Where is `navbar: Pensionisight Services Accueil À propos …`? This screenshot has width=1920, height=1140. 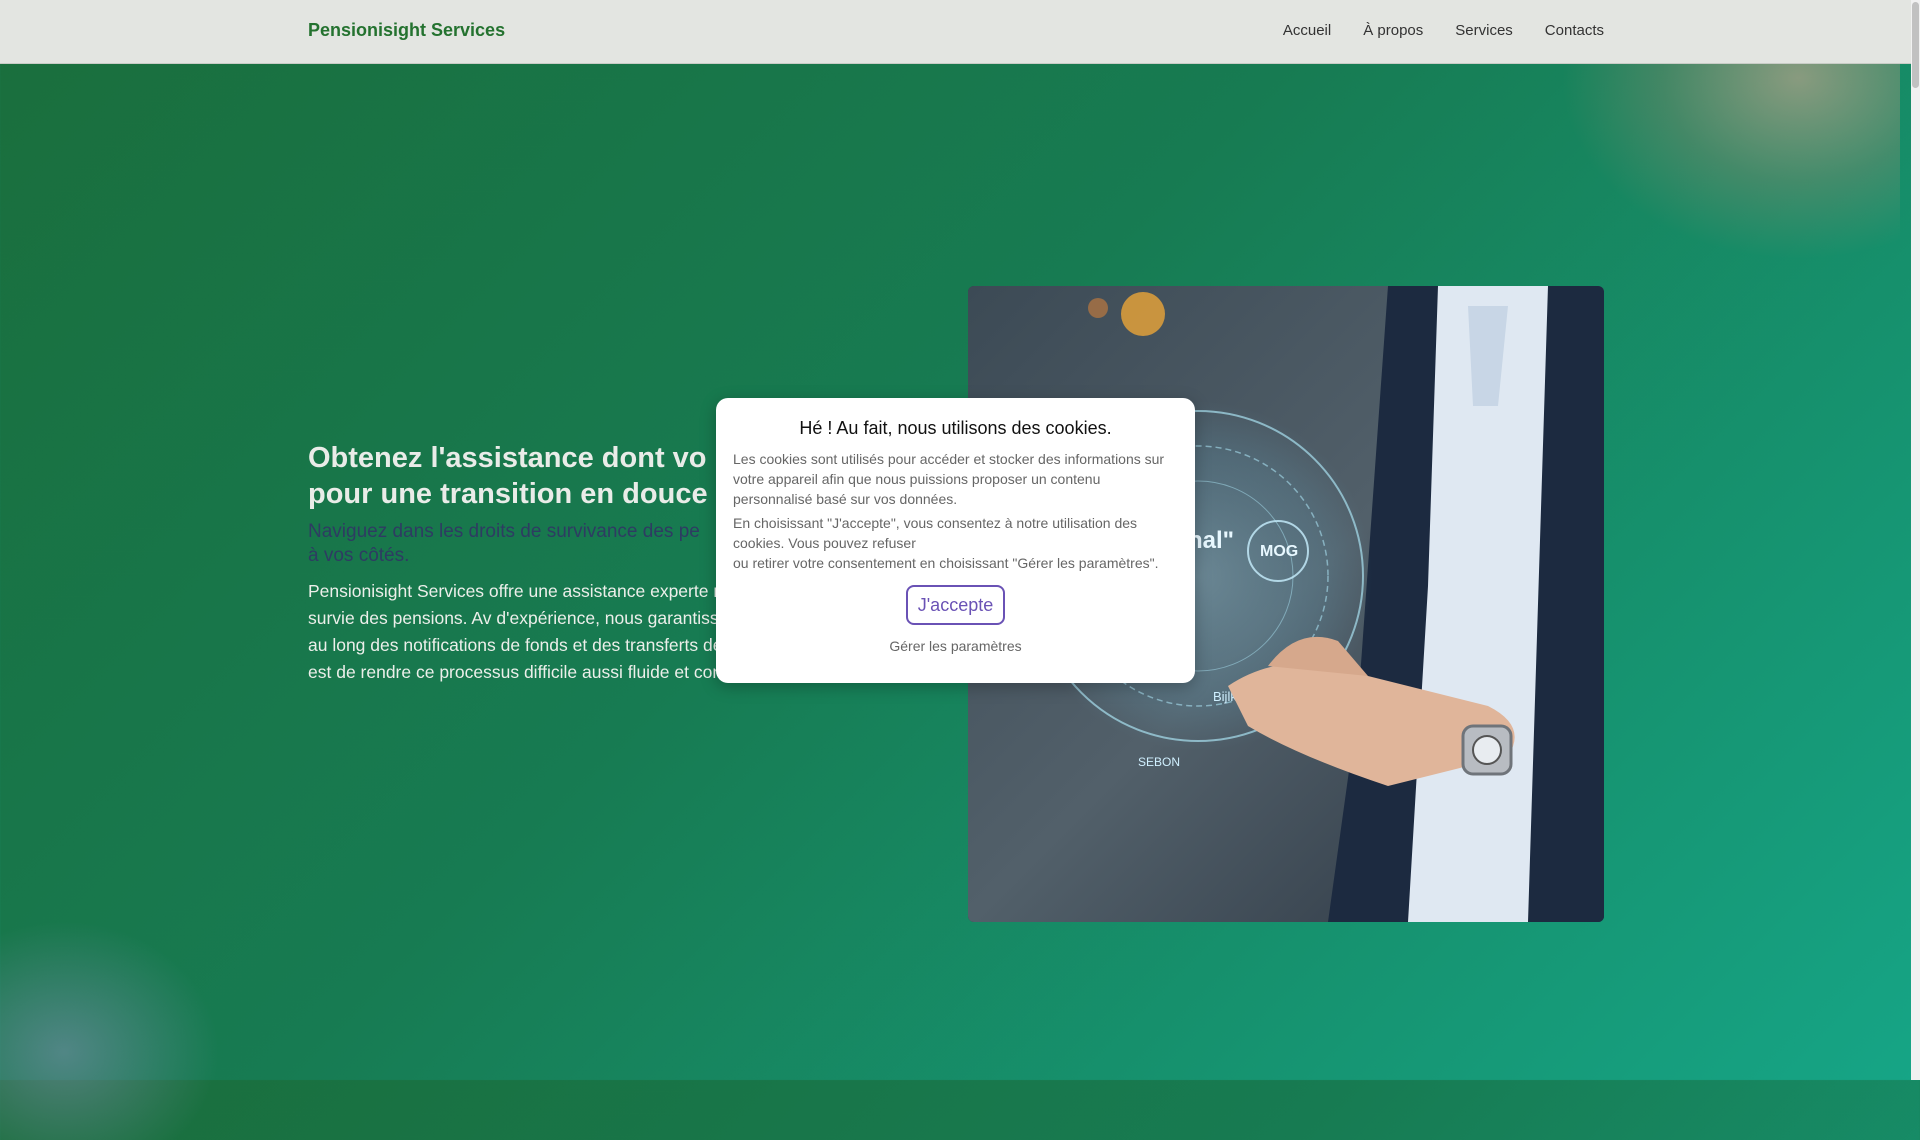 navbar: Pensionisight Services Accueil À propos … is located at coordinates (955, 32).